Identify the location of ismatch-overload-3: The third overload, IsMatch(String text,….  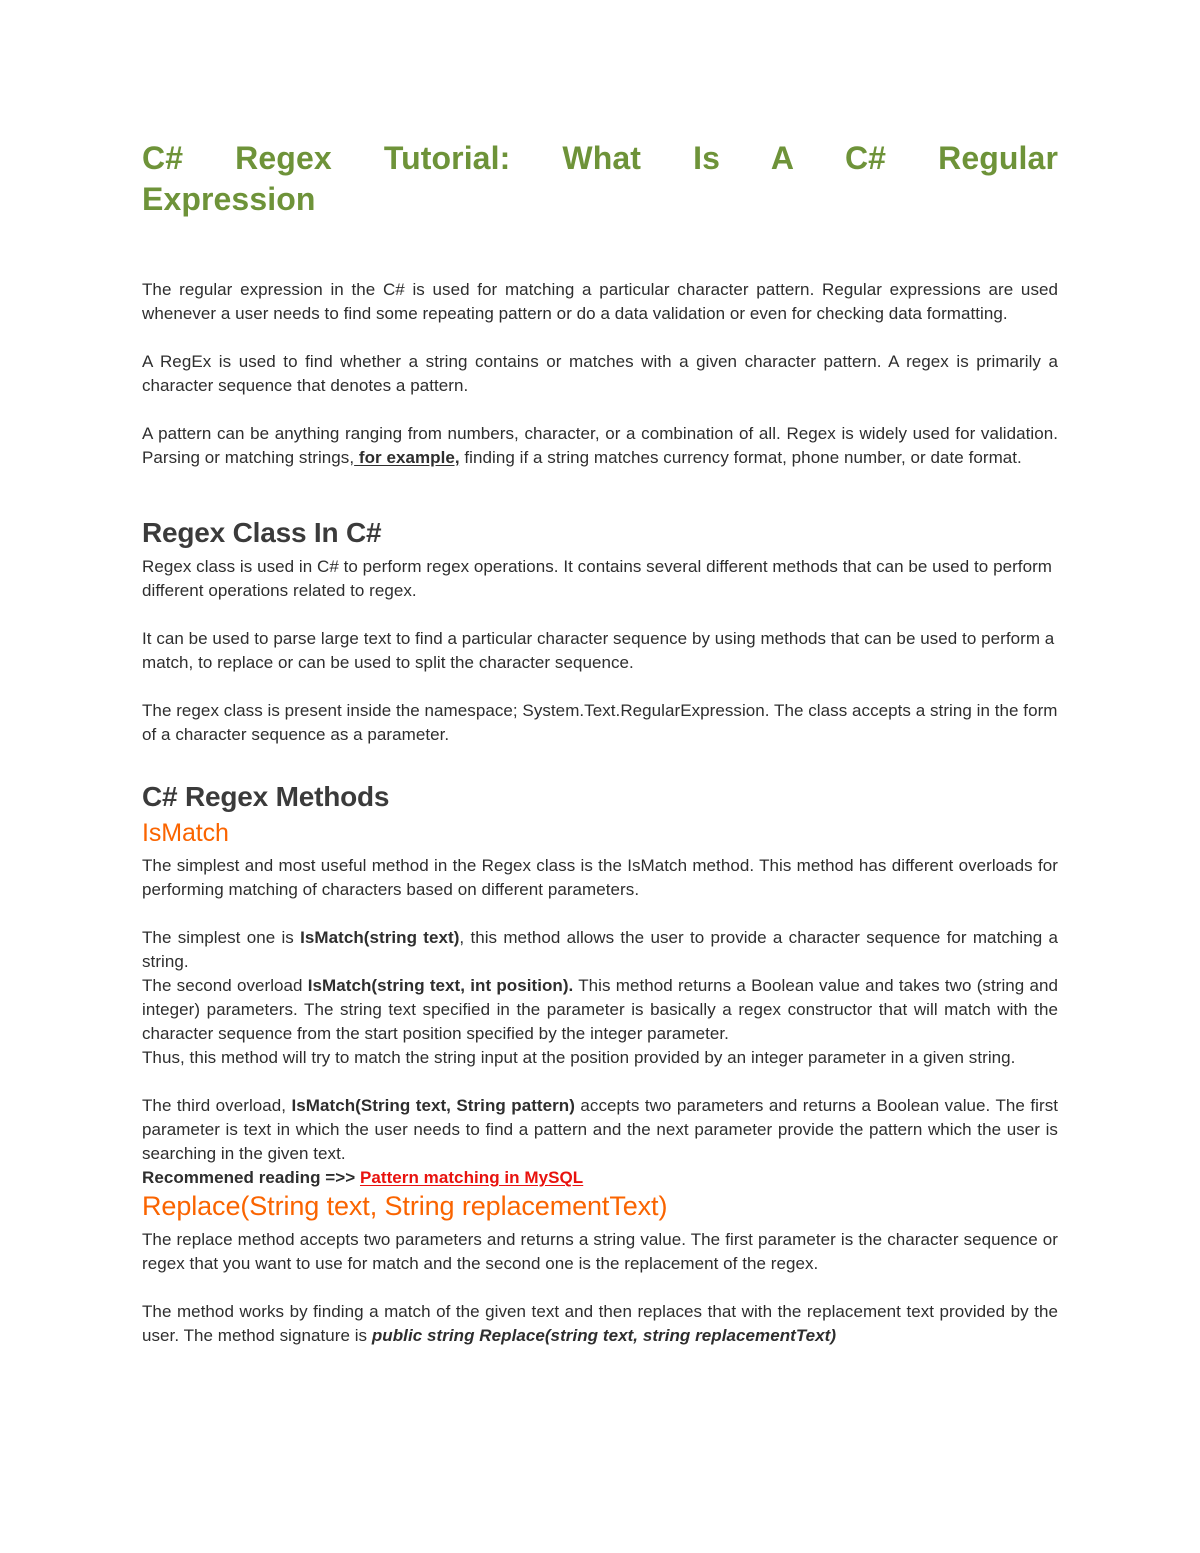
(600, 1130).